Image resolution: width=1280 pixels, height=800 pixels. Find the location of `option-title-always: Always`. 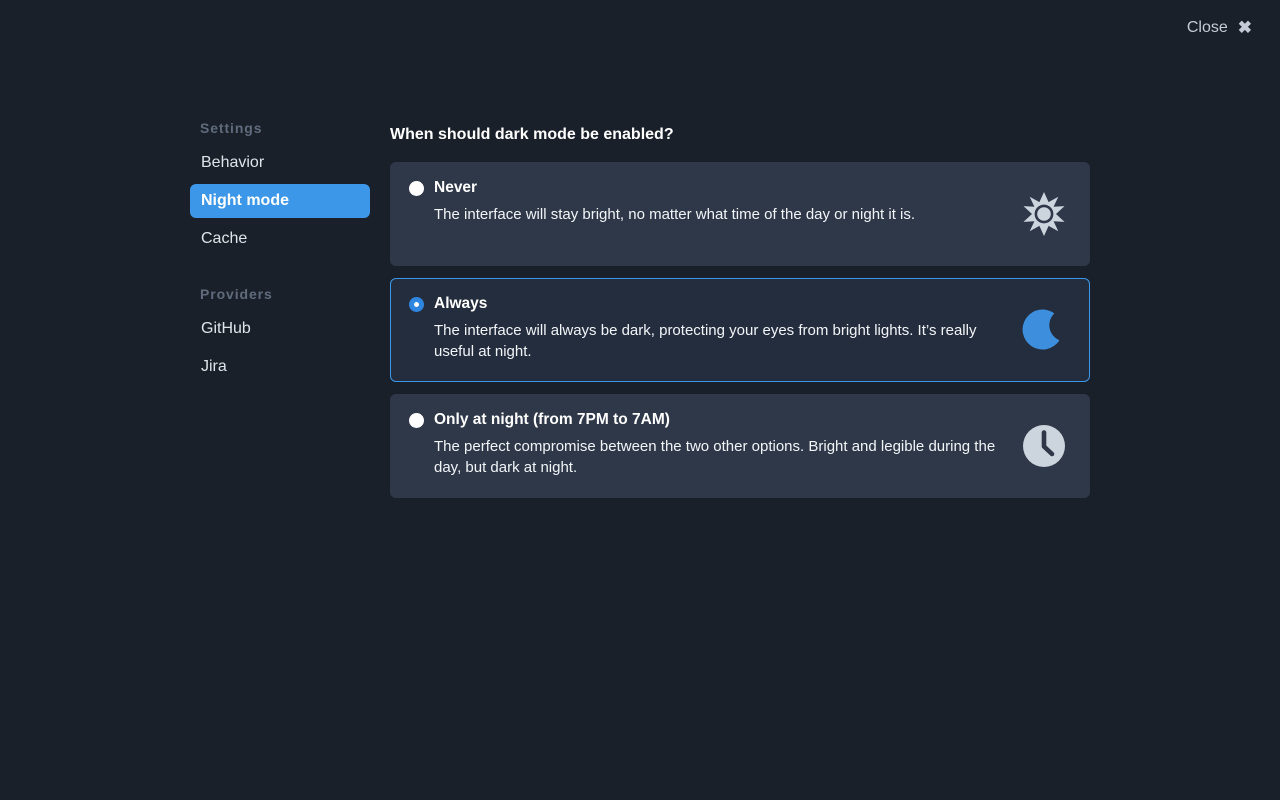

option-title-always: Always is located at coordinates (461, 303).